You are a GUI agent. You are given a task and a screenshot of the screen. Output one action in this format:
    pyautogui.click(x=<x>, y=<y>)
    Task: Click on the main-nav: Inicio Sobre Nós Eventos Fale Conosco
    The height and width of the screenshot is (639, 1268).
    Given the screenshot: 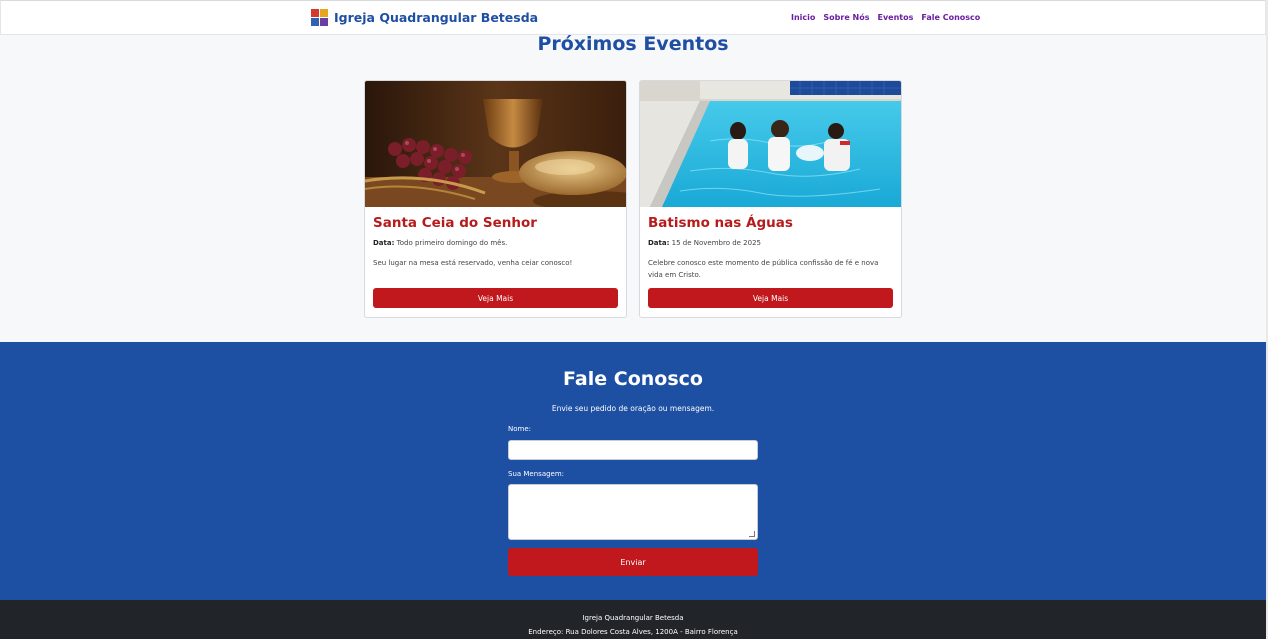 What is the action you would take?
    pyautogui.click(x=885, y=17)
    